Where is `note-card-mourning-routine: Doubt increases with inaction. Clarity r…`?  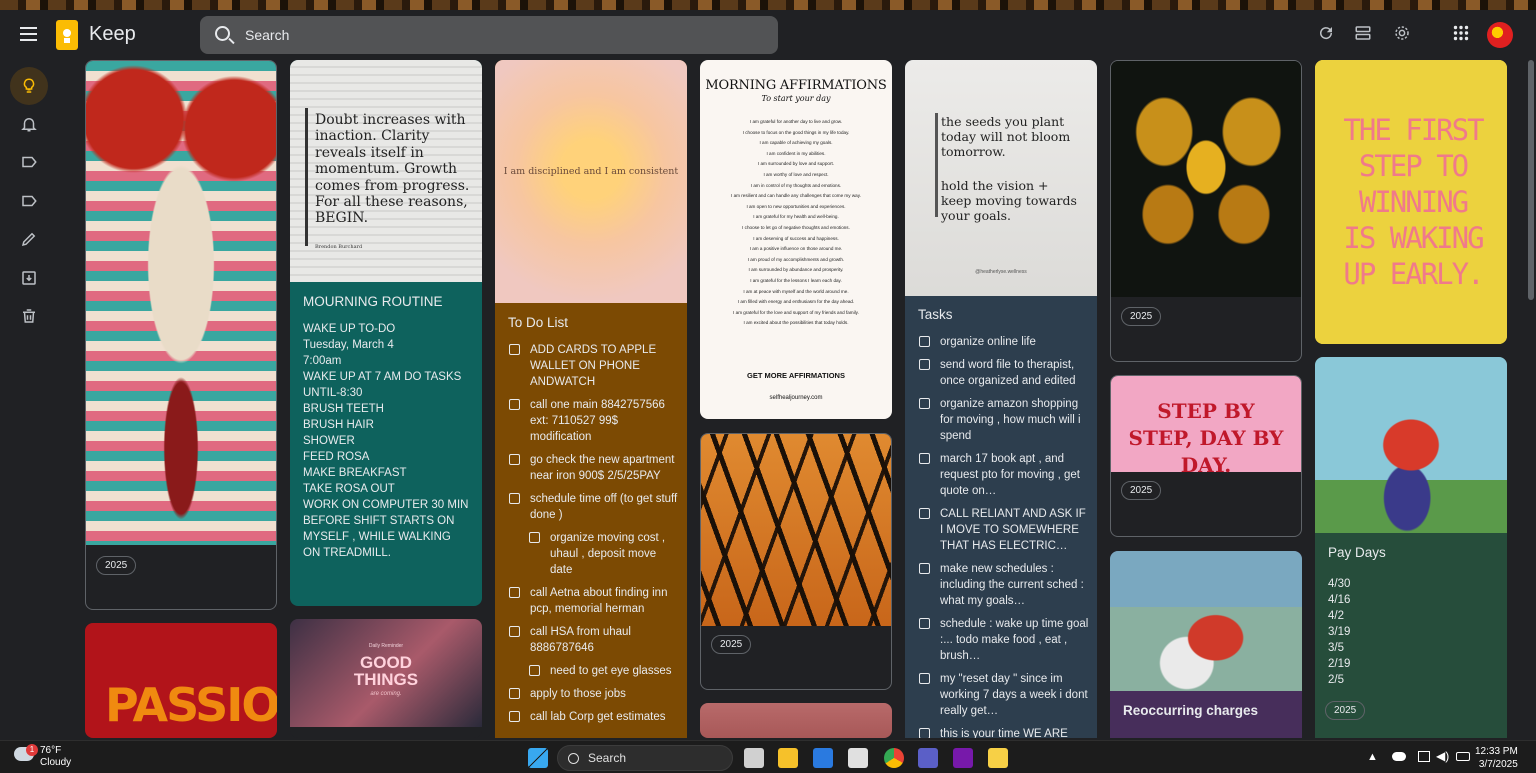
note-card-mourning-routine: Doubt increases with inaction. Clarity r… is located at coordinates (386, 333).